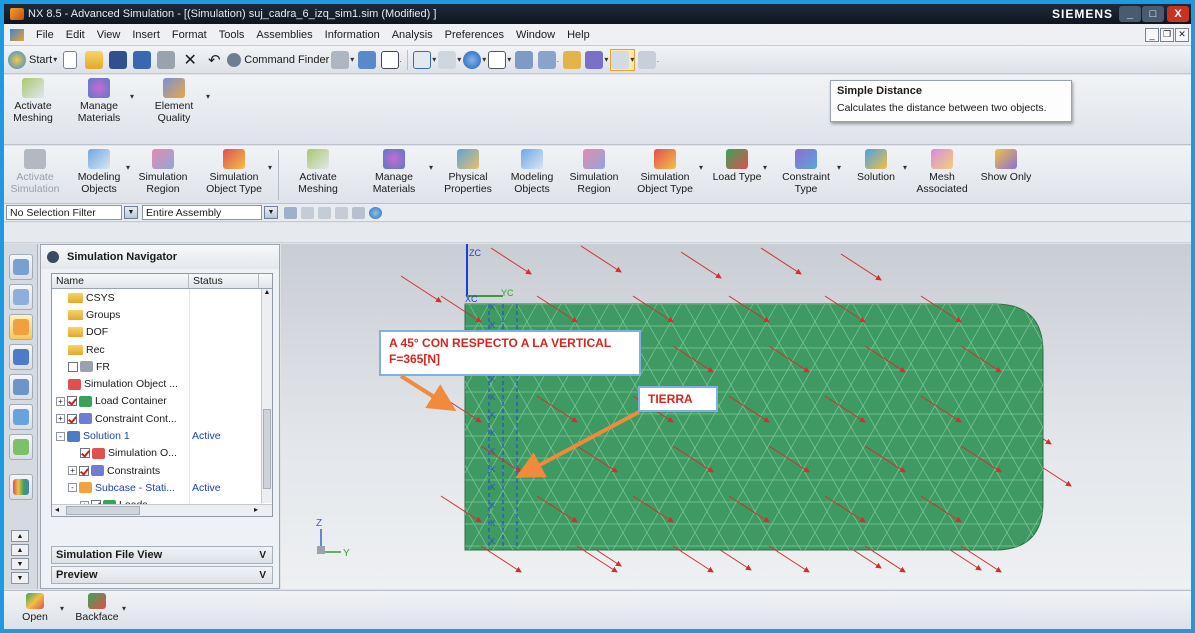 This screenshot has height=633, width=1195. Describe the element at coordinates (876, 164) in the screenshot. I see `ribbon-solution: Solution ▾` at that location.